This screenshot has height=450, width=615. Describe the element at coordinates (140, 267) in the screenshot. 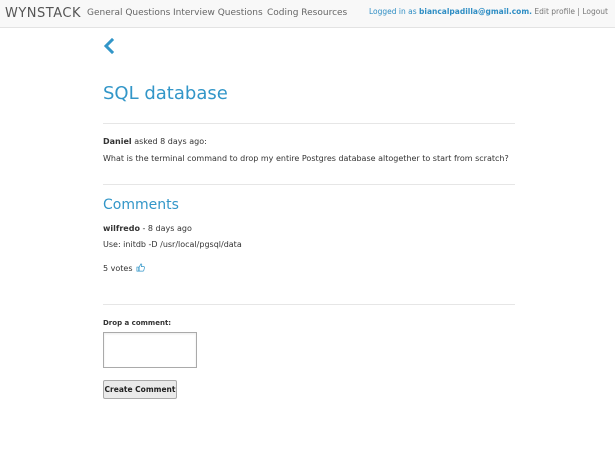

I see `thumbs-up-icon` at that location.